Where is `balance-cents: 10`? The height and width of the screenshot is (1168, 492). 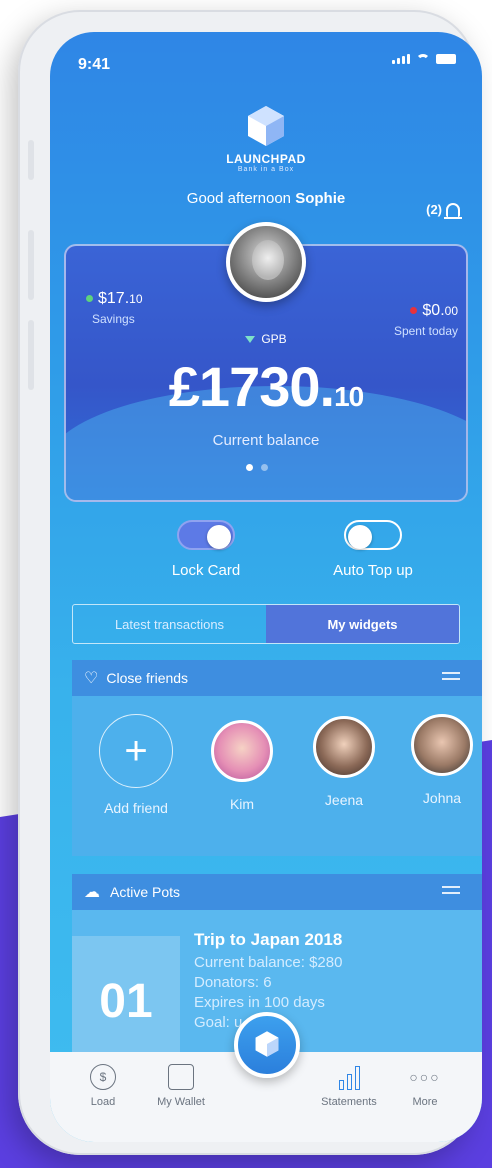 balance-cents: 10 is located at coordinates (349, 396).